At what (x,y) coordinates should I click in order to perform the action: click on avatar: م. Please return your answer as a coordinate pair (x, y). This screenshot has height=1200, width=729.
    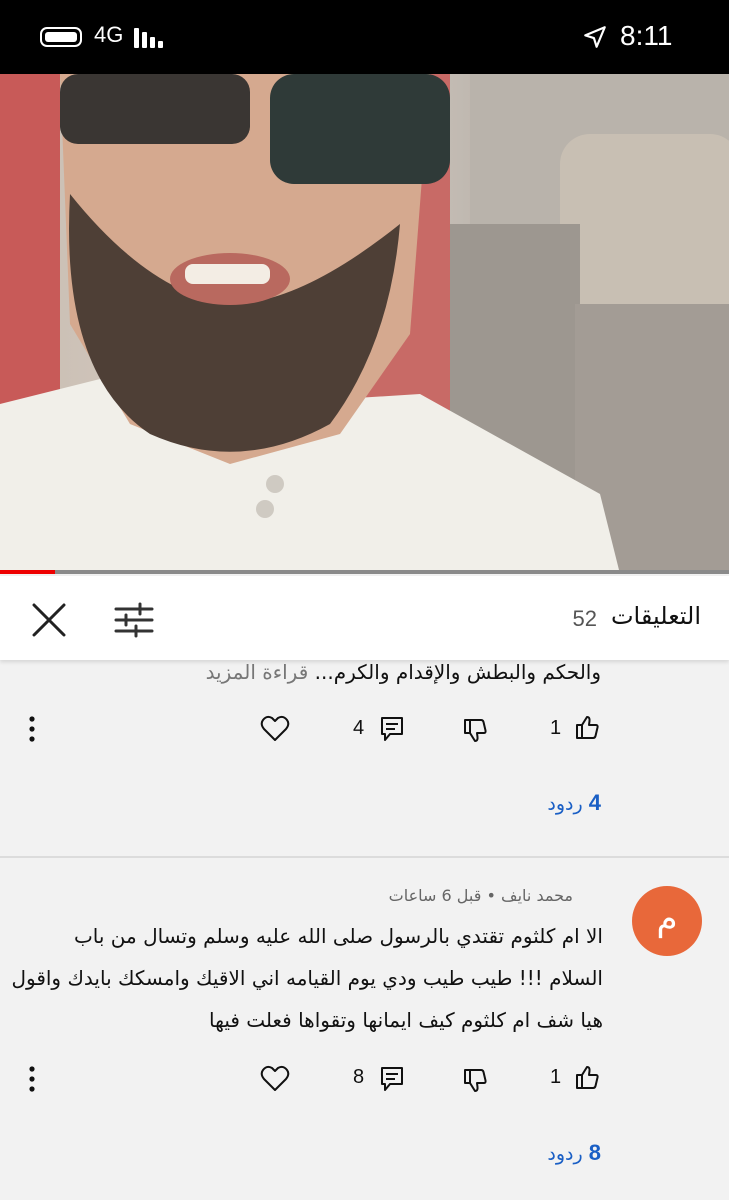
    Looking at the image, I should click on (667, 921).